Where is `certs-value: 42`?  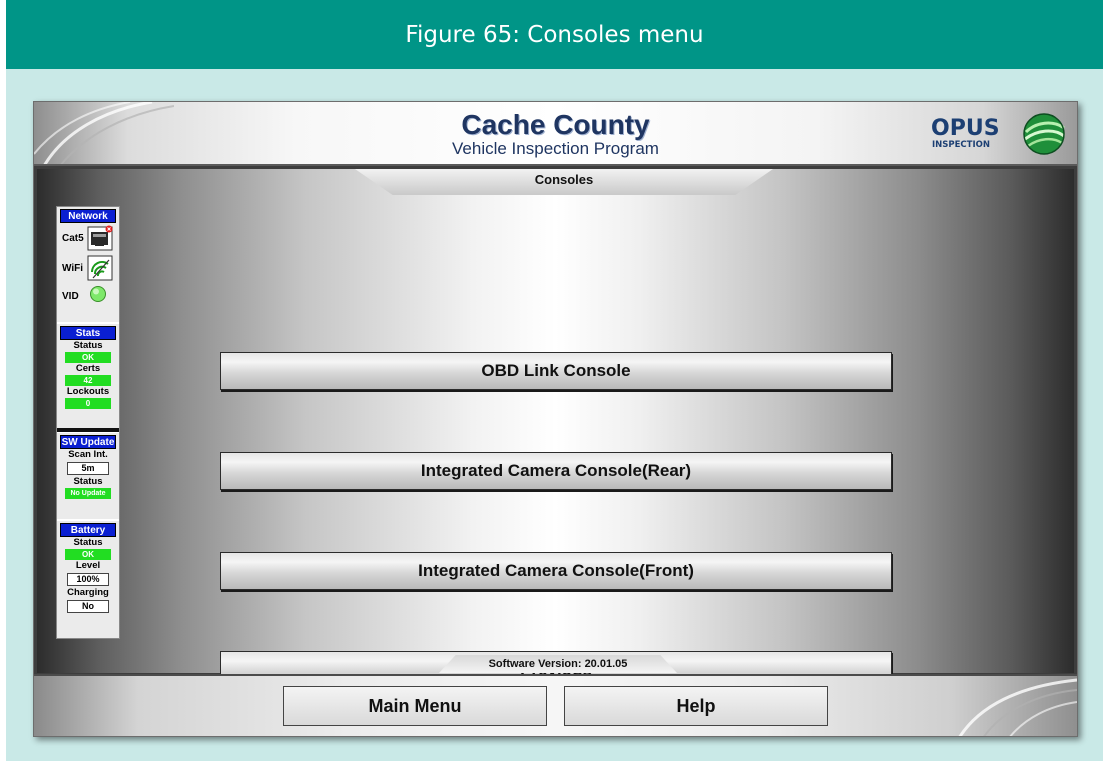 certs-value: 42 is located at coordinates (88, 380).